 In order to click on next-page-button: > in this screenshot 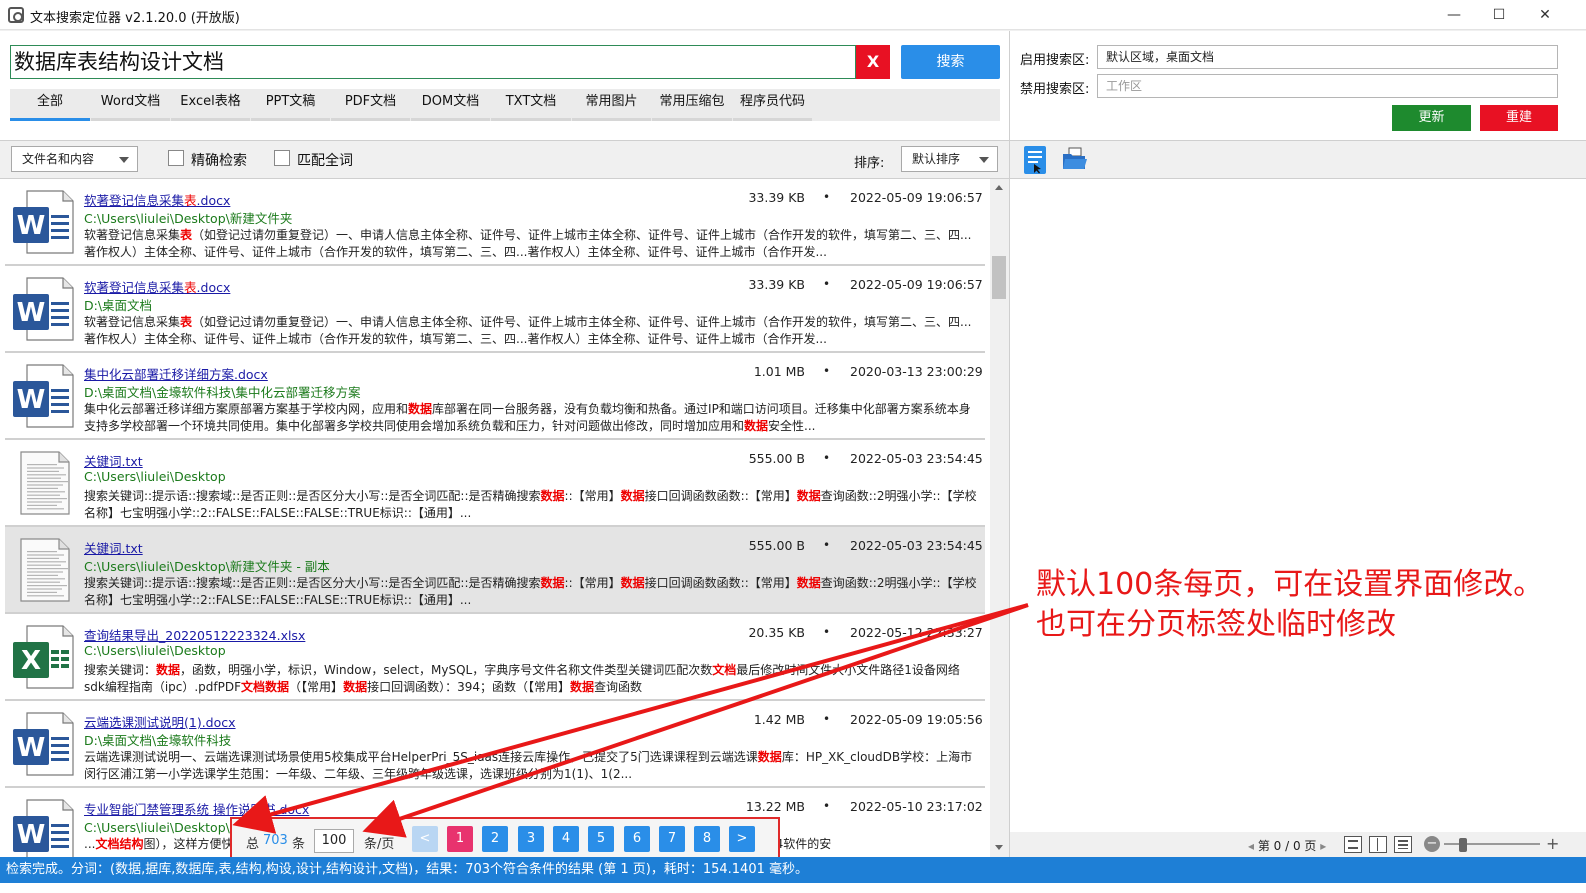, I will do `click(742, 839)`.